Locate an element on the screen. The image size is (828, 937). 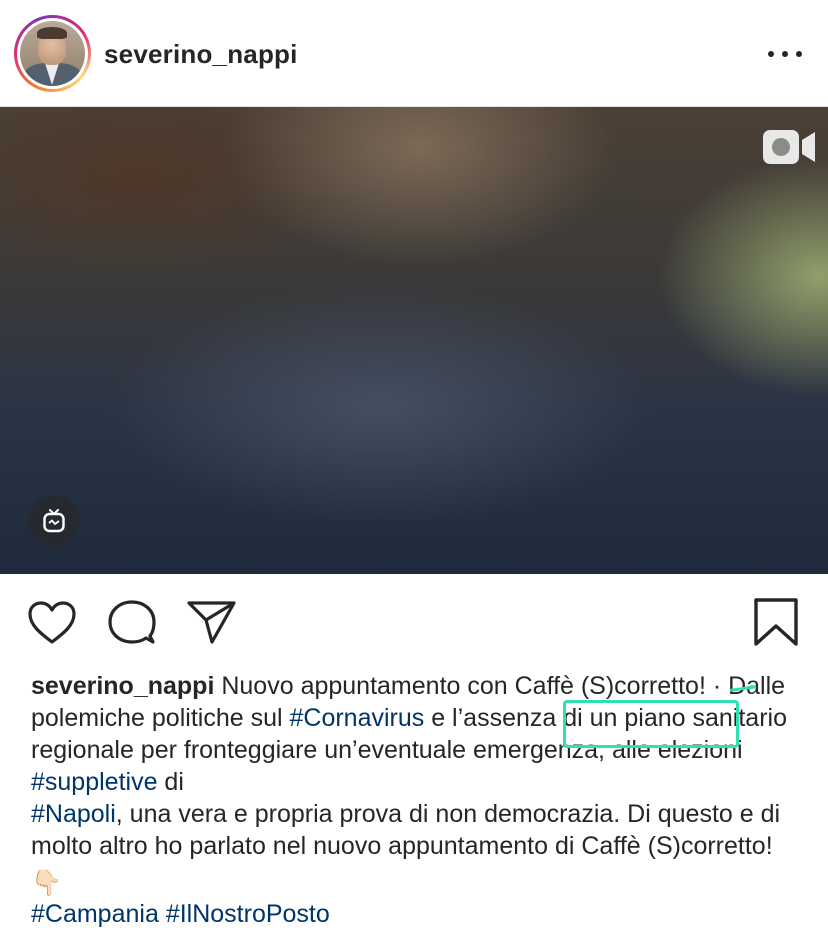
hashtag-ilnostroposto: #IlNostroPosto is located at coordinates (248, 914).